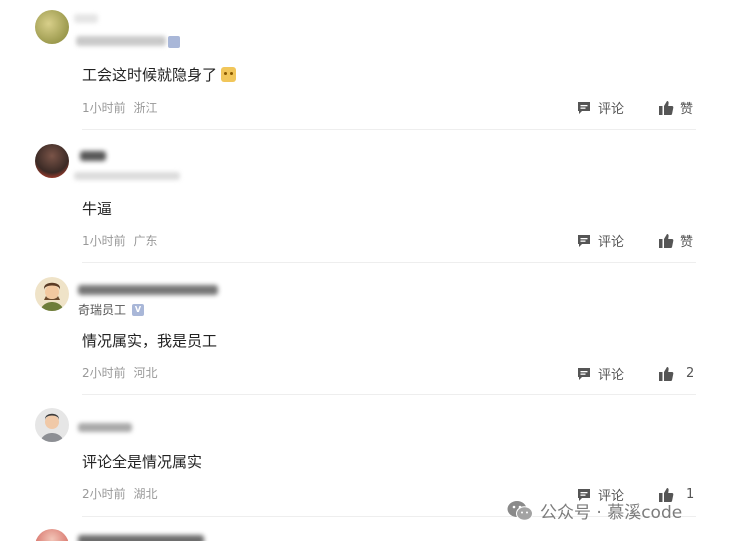 The width and height of the screenshot is (735, 541). I want to click on comment-meta: 1小时前 广东, so click(119, 240).